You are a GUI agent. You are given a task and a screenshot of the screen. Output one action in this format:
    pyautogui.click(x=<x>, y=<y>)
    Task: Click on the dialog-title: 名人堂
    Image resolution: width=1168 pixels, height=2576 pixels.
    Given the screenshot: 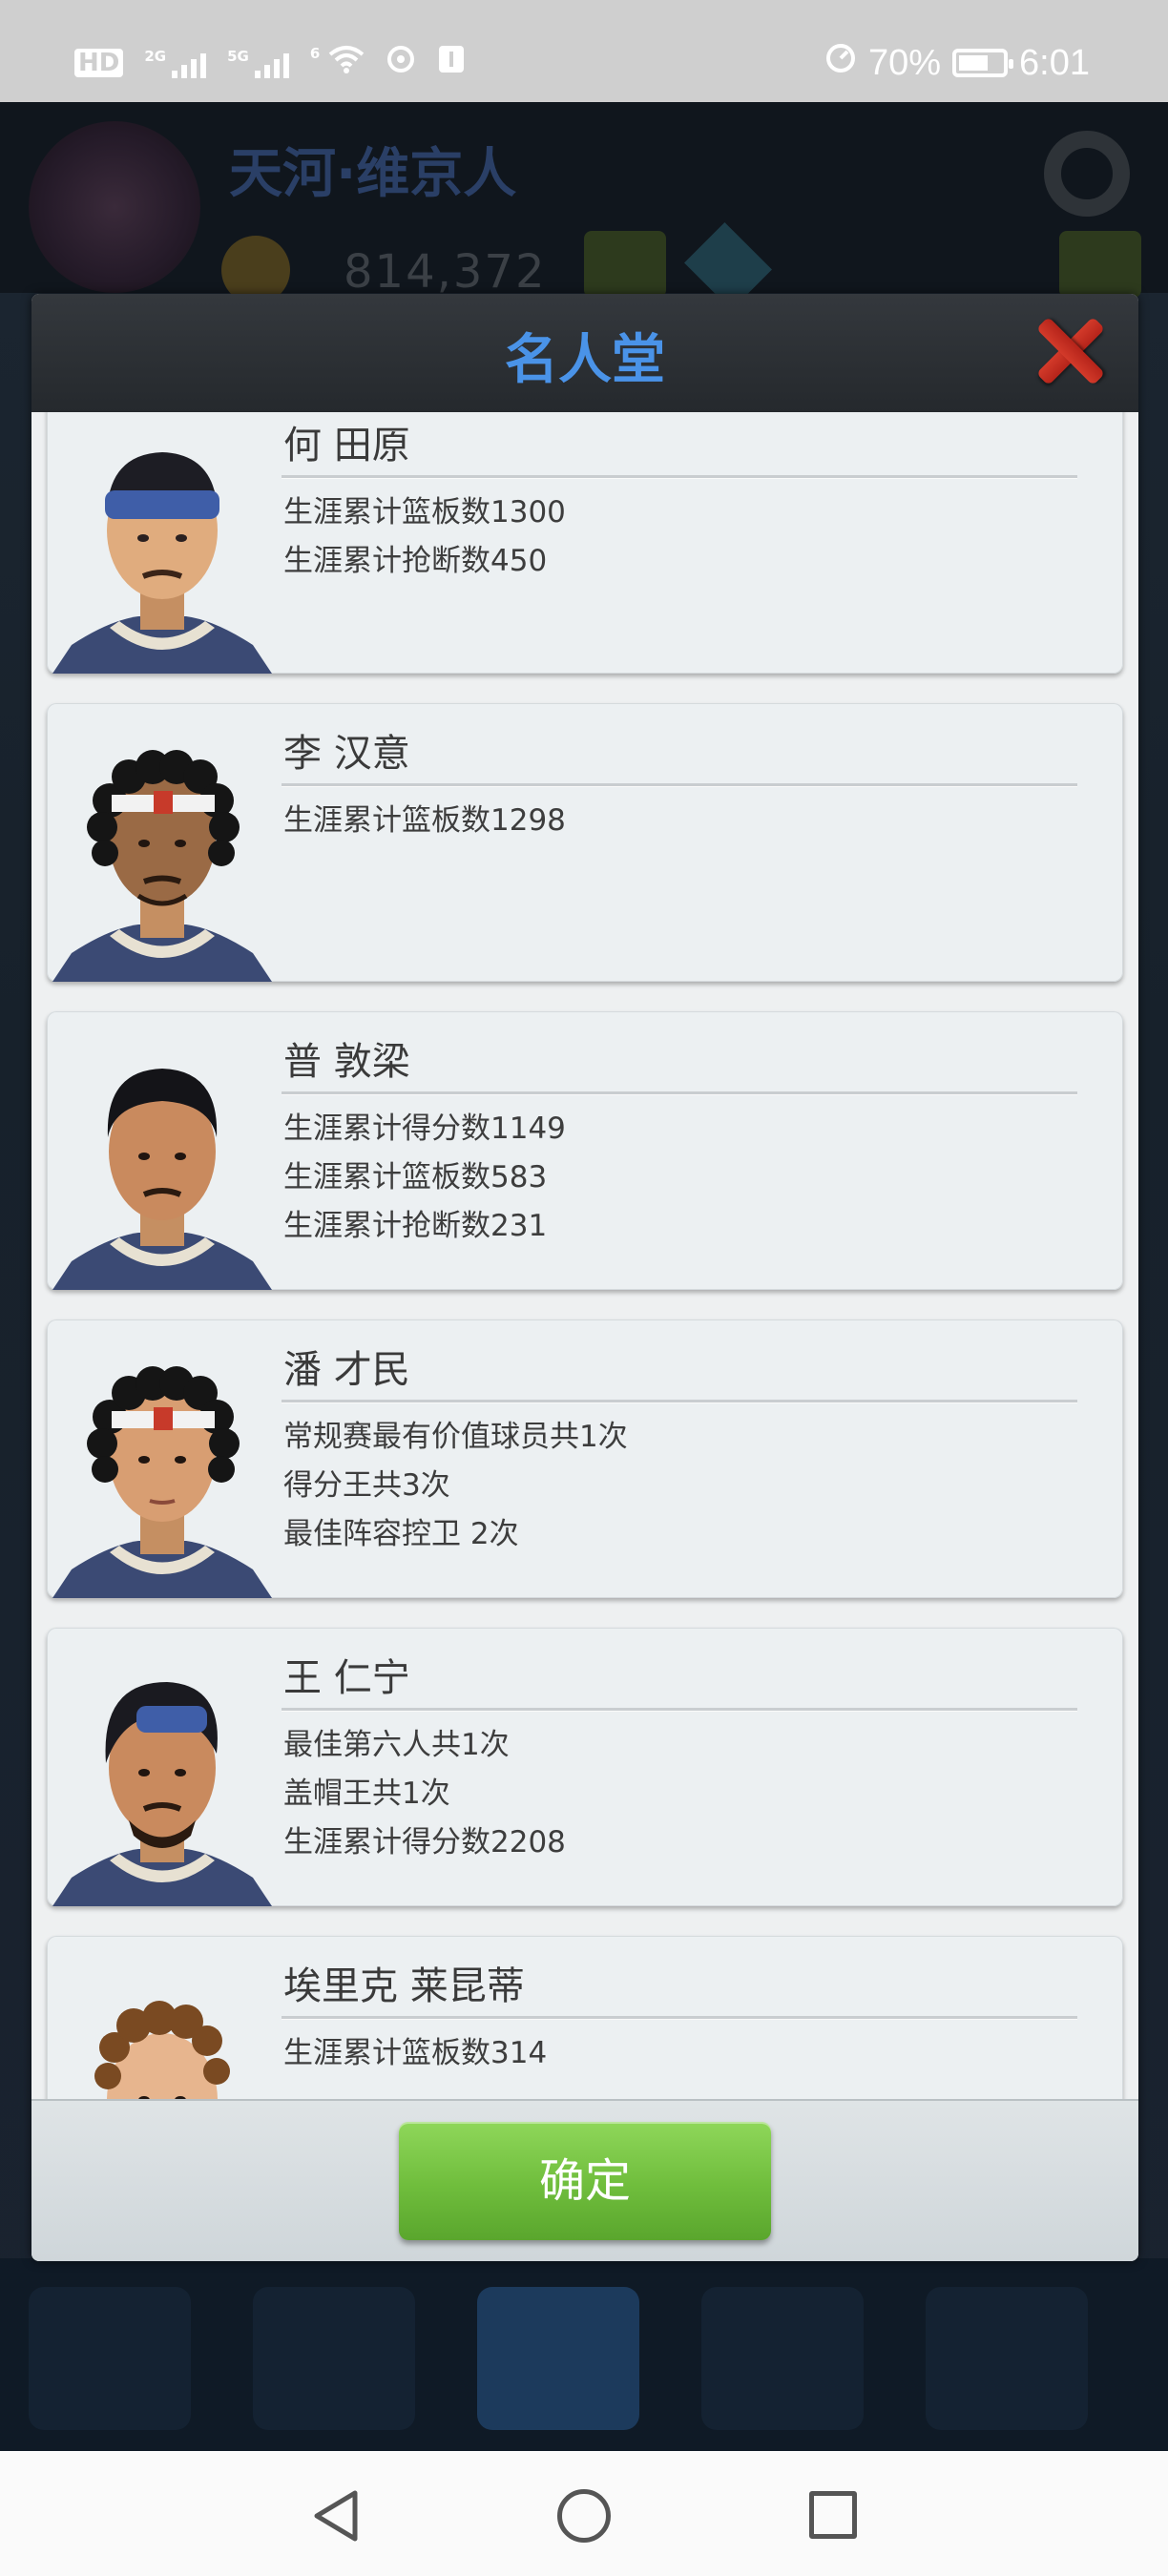 What is the action you would take?
    pyautogui.click(x=585, y=360)
    